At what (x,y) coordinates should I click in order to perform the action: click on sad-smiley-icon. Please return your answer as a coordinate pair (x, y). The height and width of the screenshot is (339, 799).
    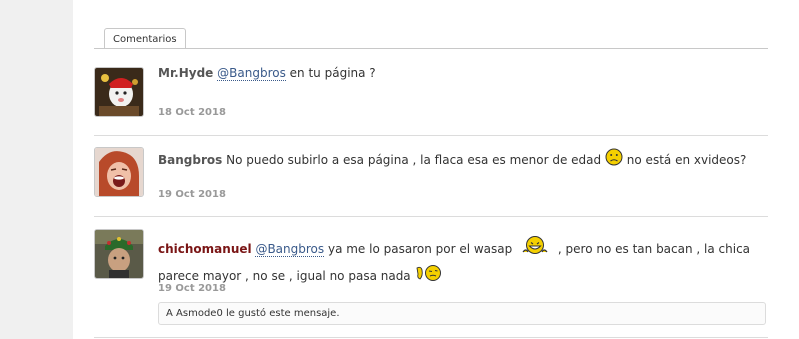
    Looking at the image, I should click on (614, 160).